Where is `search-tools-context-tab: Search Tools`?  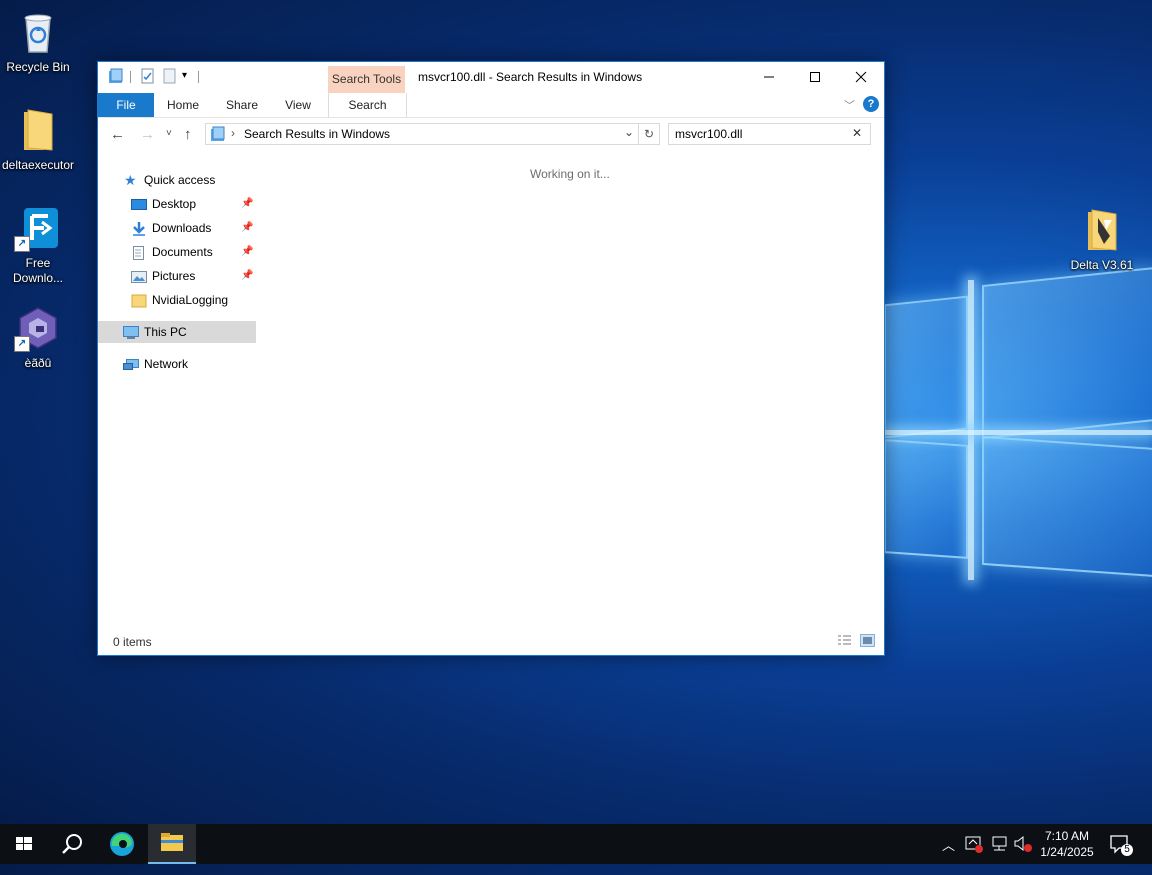
search-tools-context-tab: Search Tools is located at coordinates (366, 79).